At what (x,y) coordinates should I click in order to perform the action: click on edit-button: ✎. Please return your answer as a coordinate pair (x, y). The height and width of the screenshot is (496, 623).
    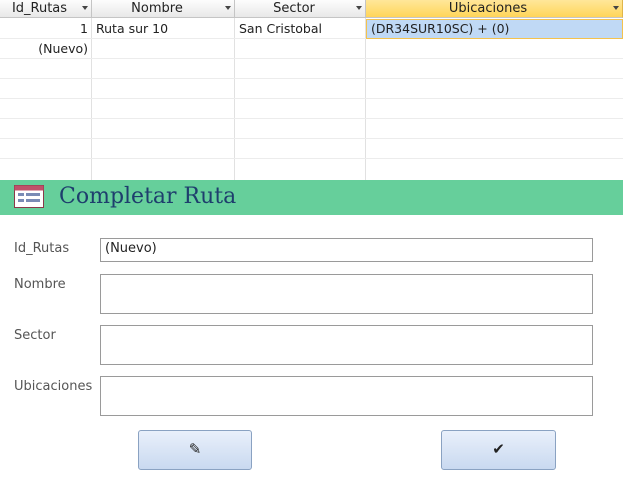
    Looking at the image, I should click on (195, 450).